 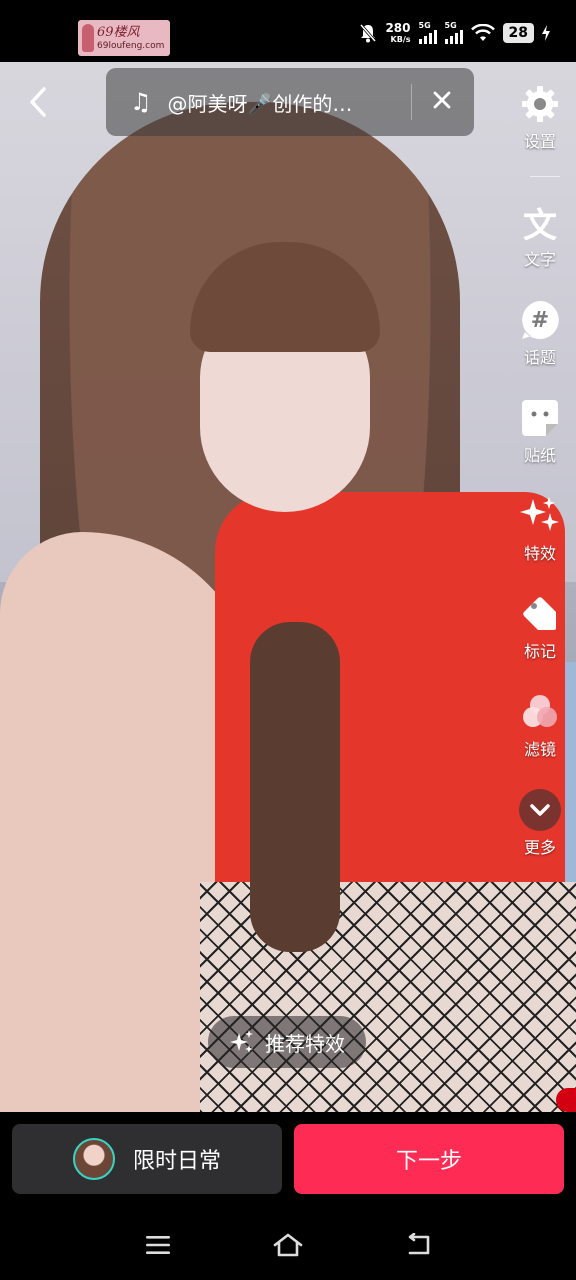 What do you see at coordinates (546, 33) in the screenshot?
I see `charging-icon` at bounding box center [546, 33].